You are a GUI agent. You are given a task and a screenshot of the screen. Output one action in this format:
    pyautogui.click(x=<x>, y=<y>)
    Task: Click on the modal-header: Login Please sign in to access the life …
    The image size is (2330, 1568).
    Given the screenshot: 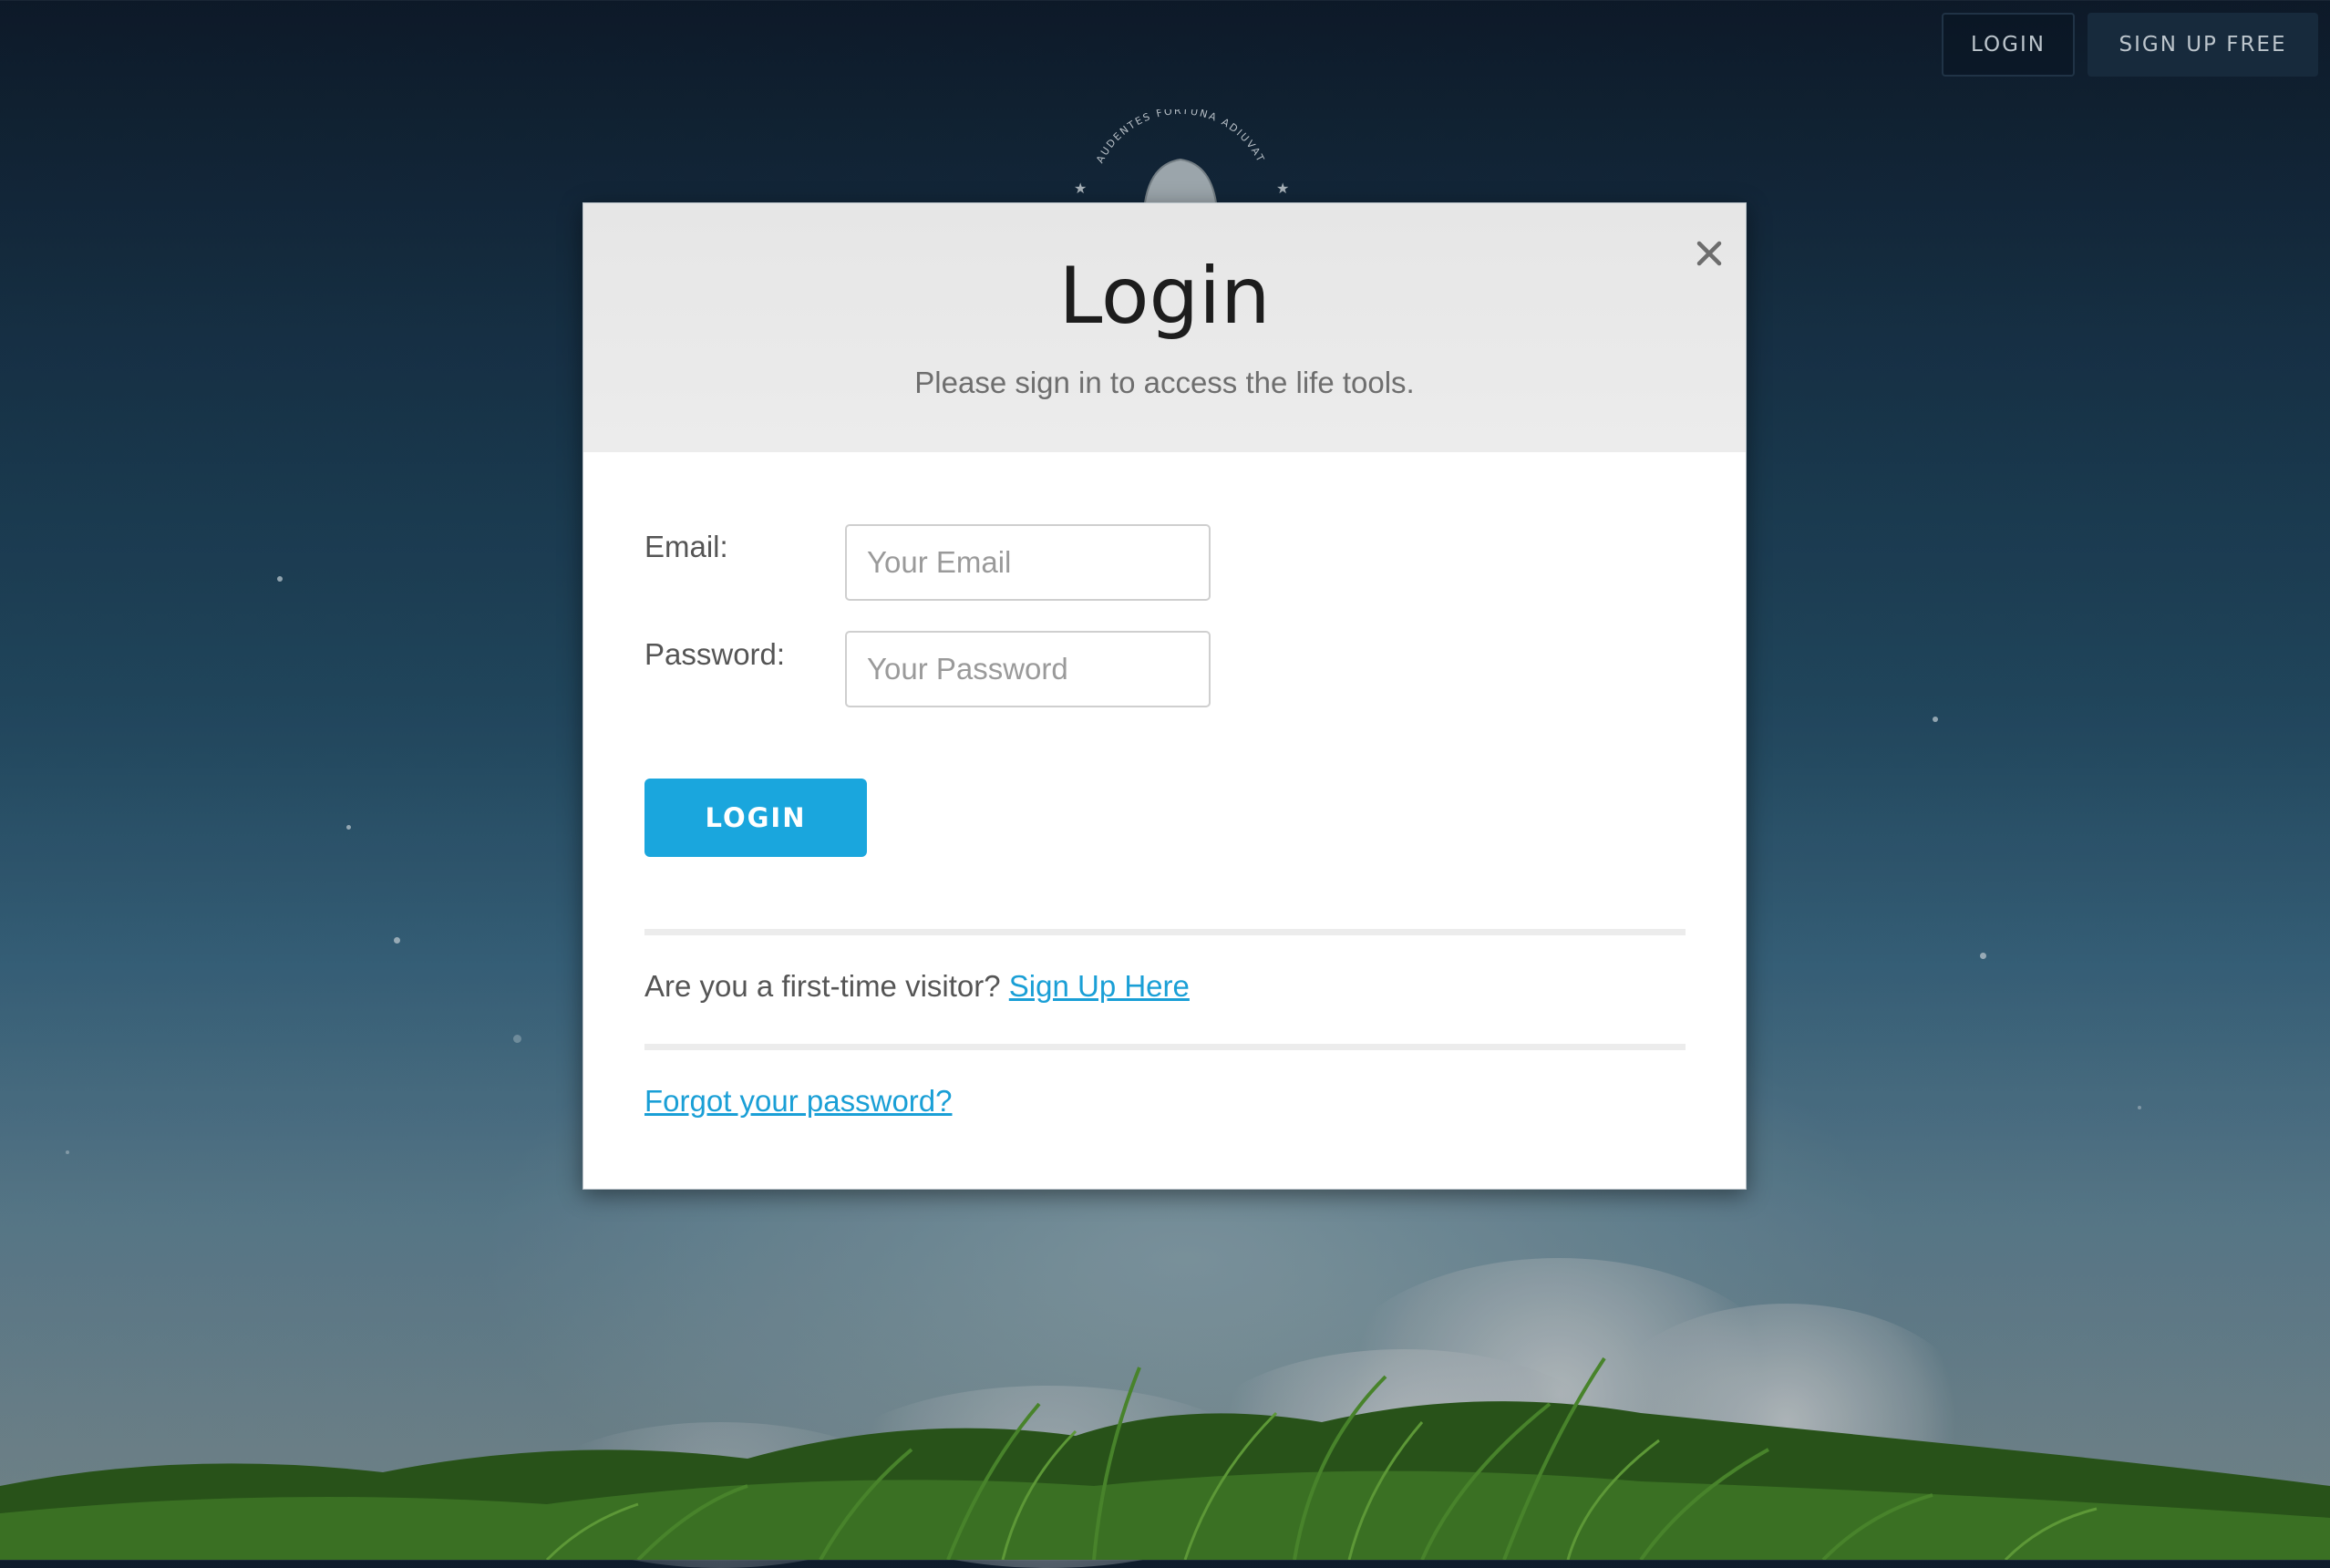 What is the action you would take?
    pyautogui.click(x=1164, y=327)
    